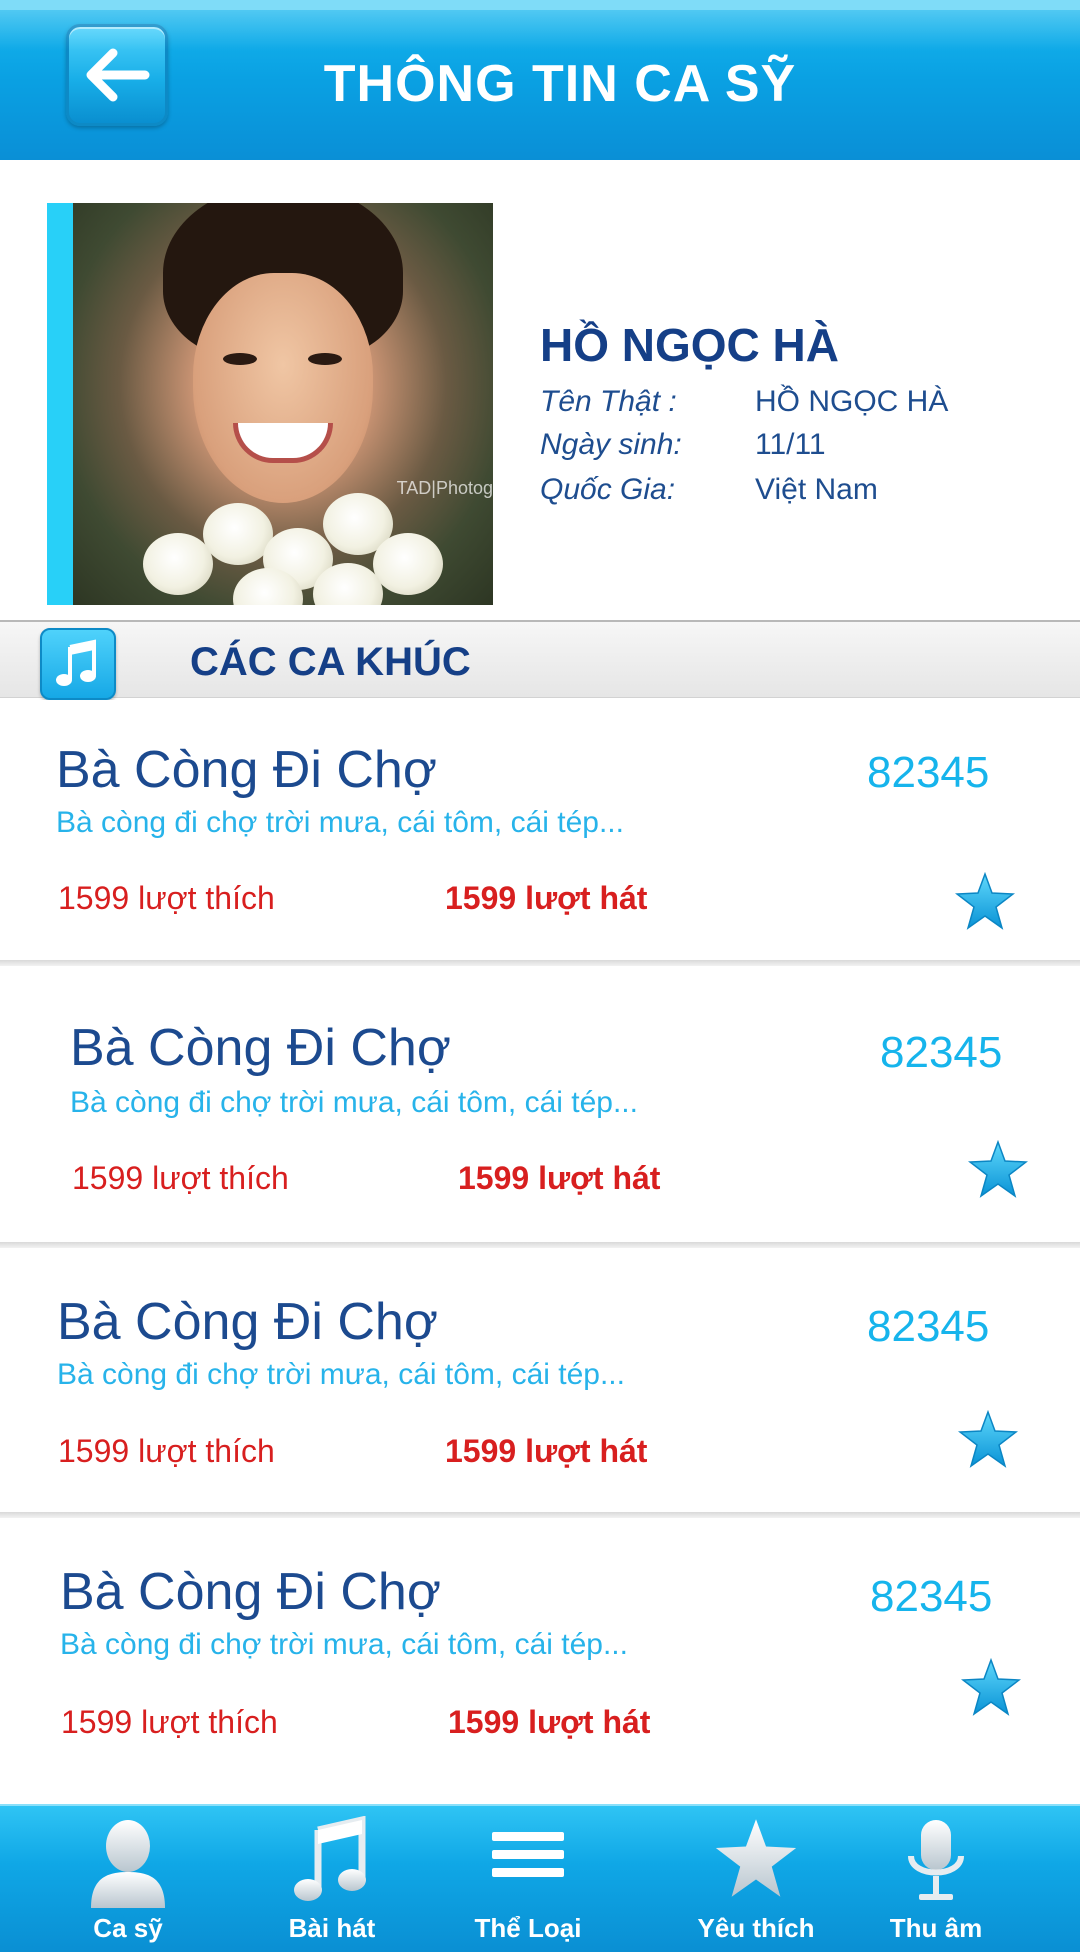 The height and width of the screenshot is (1952, 1080). Describe the element at coordinates (852, 401) in the screenshot. I see `real-name-value: HỒ NGỌC HÀ` at that location.